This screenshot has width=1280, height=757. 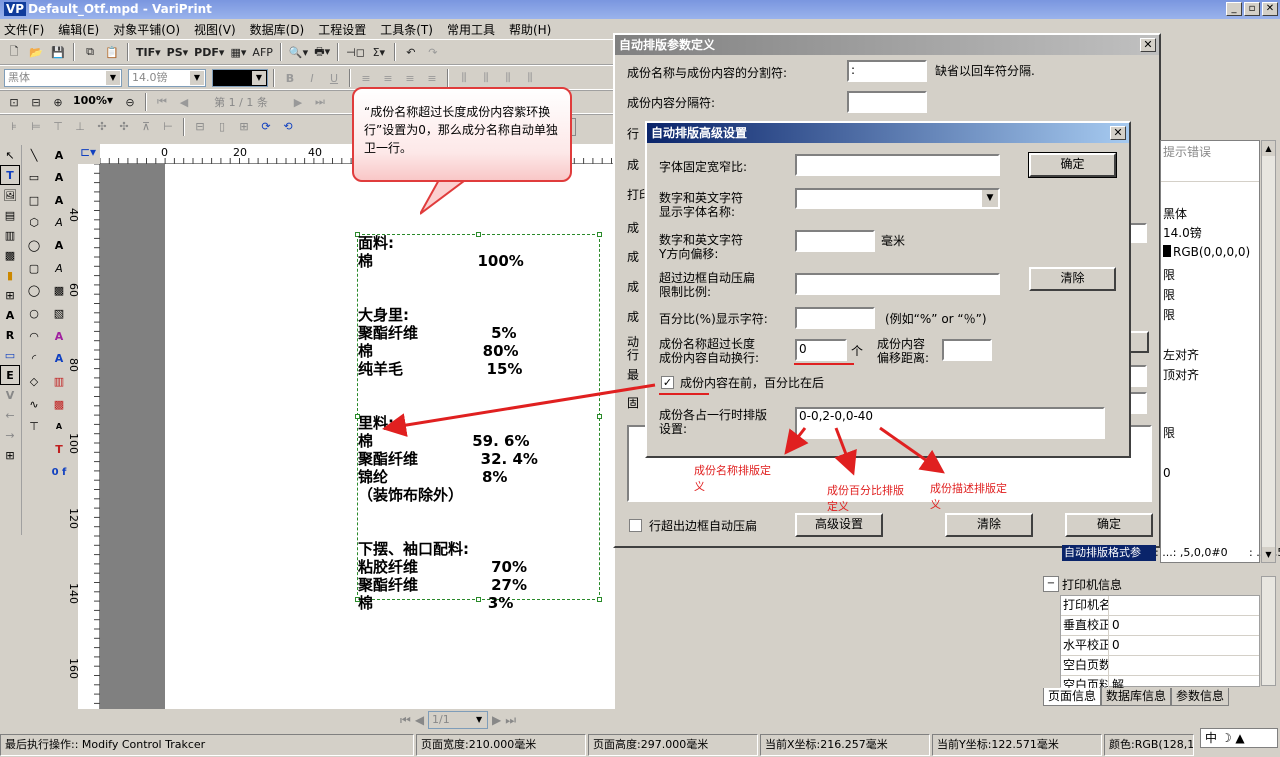 I want to click on pattern2-icon: ▧, so click(x=59, y=314).